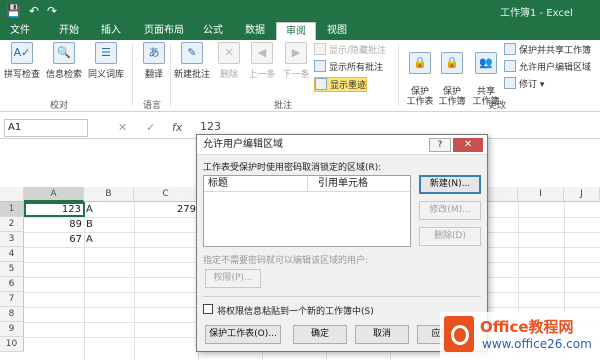  Describe the element at coordinates (320, 49) in the screenshot. I see `comment-icon` at that location.